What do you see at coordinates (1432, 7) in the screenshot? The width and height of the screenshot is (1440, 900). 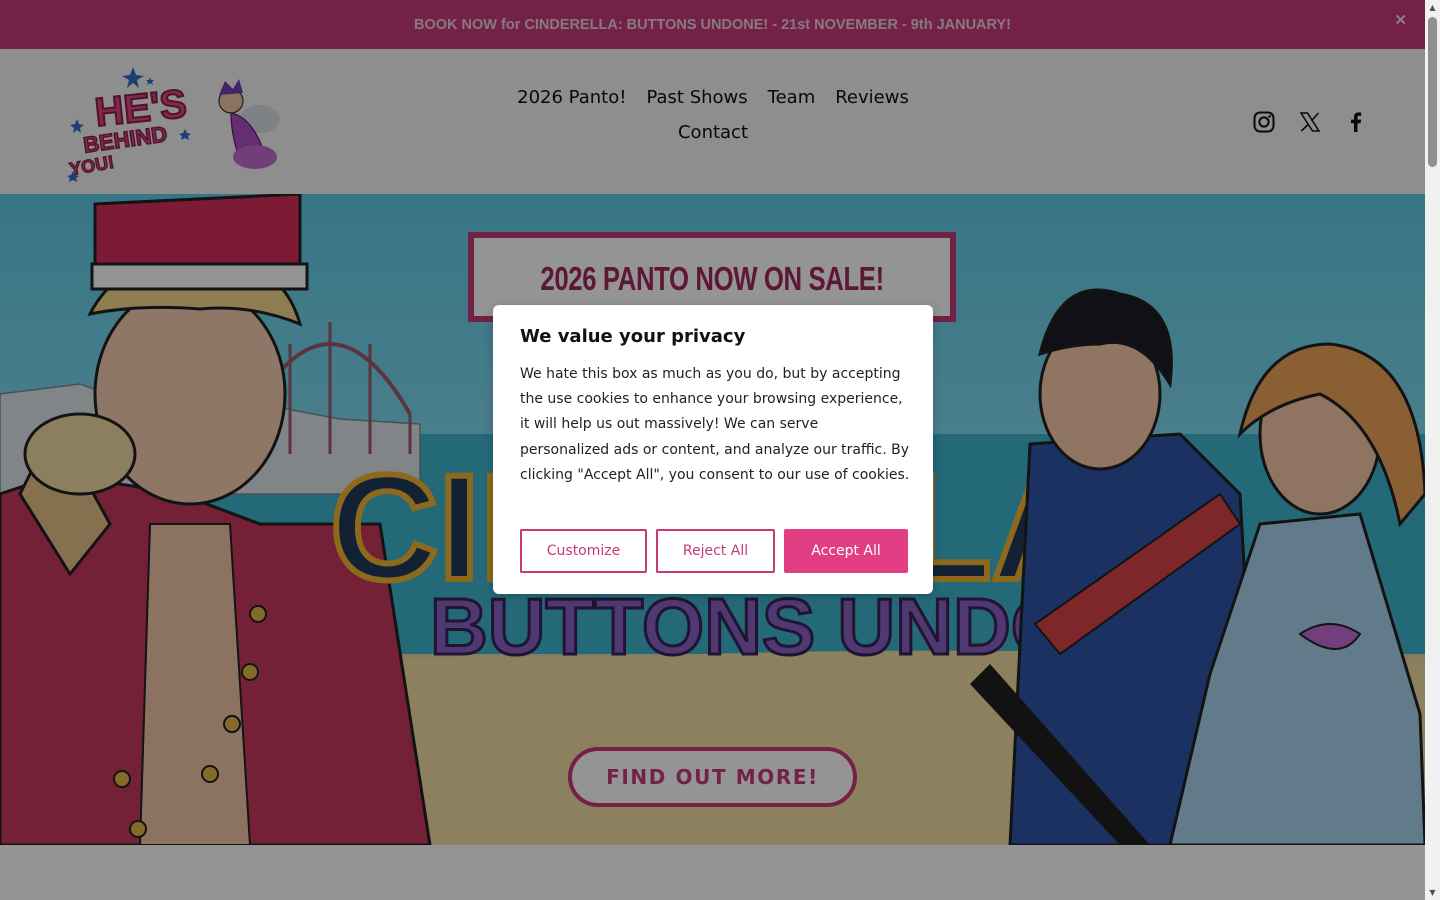 I see `scroll-up-icon: ▲` at bounding box center [1432, 7].